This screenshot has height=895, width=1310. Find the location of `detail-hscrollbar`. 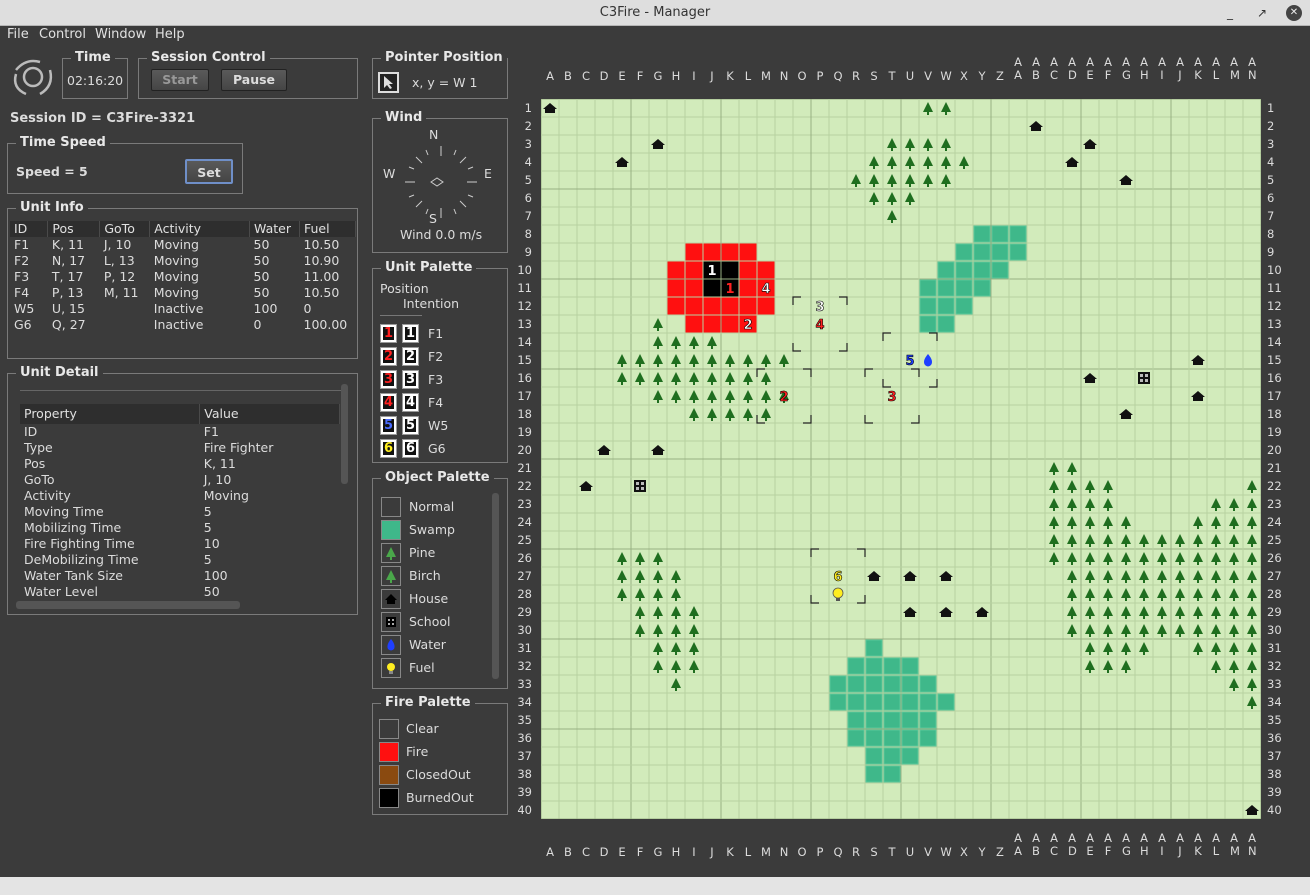

detail-hscrollbar is located at coordinates (128, 605).